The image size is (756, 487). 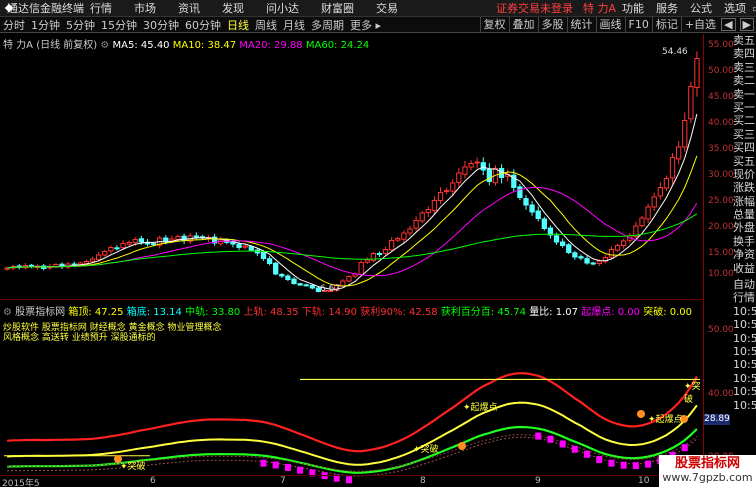 I want to click on menu-item-zixun: 资讯, so click(x=189, y=8).